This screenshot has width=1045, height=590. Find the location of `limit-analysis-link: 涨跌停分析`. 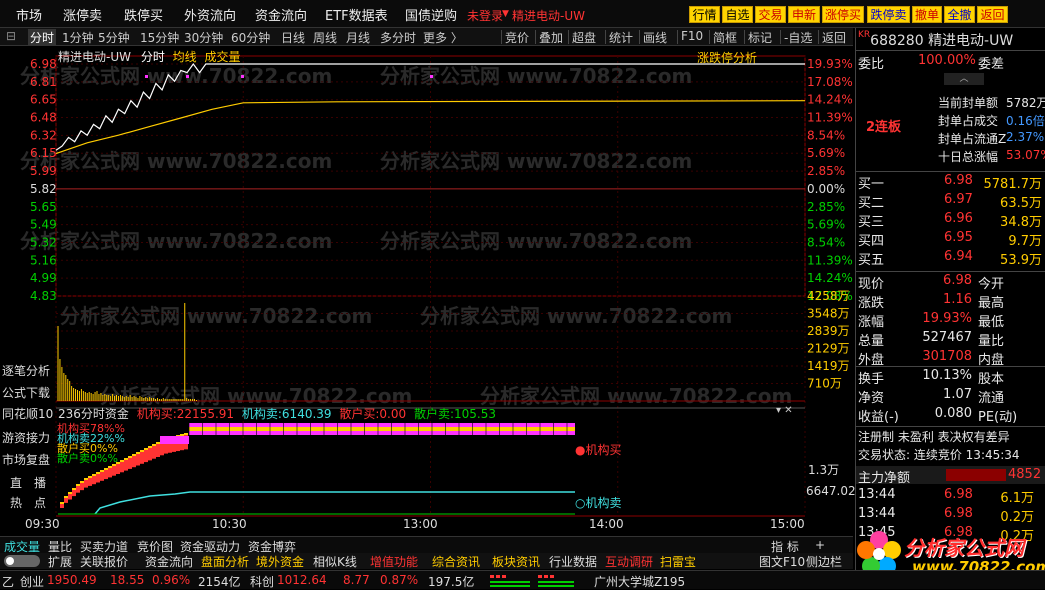

limit-analysis-link: 涨跌停分析 is located at coordinates (727, 57).